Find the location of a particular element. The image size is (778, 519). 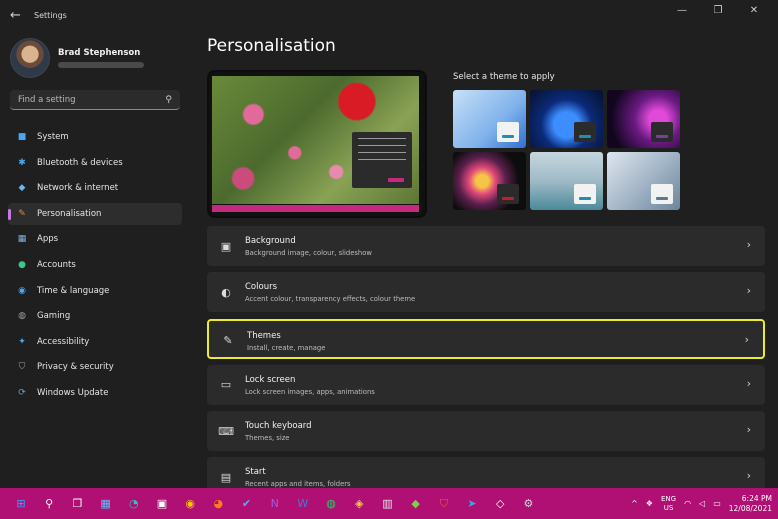

preview-taskbar is located at coordinates (315, 208).